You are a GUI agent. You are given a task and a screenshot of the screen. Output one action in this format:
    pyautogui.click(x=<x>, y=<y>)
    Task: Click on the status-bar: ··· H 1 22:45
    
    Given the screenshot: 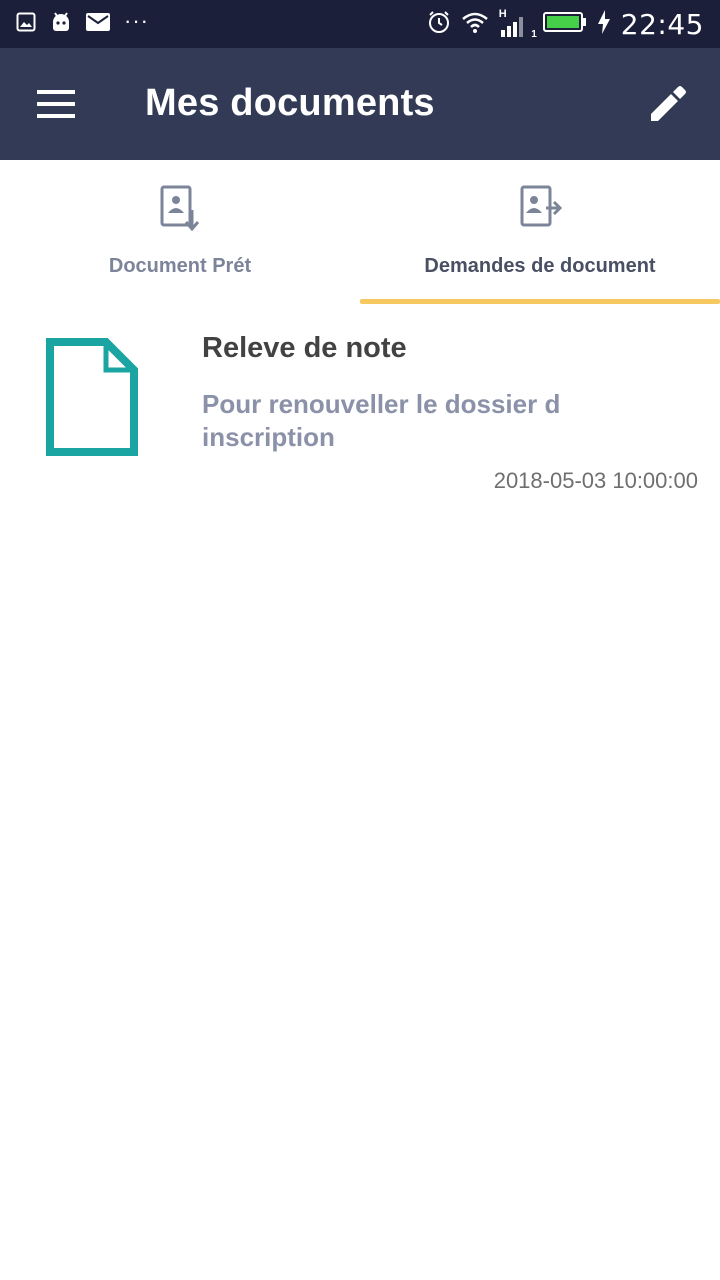 What is the action you would take?
    pyautogui.click(x=360, y=24)
    